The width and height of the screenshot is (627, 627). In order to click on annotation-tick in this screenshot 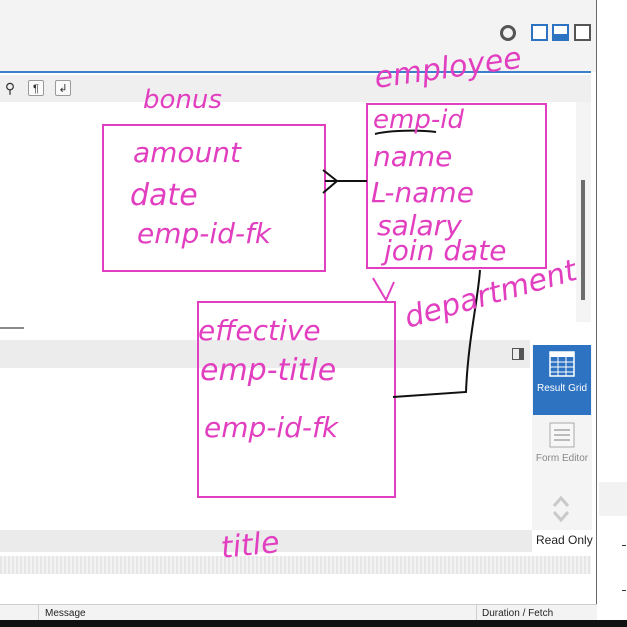, I will do `click(383, 290)`.